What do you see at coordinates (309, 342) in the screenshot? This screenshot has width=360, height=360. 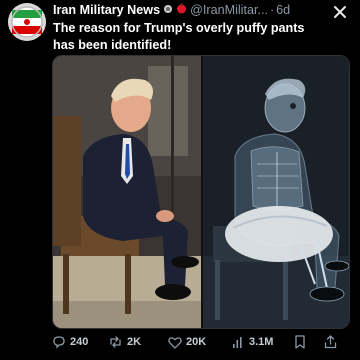 I see `bookmark-button` at bounding box center [309, 342].